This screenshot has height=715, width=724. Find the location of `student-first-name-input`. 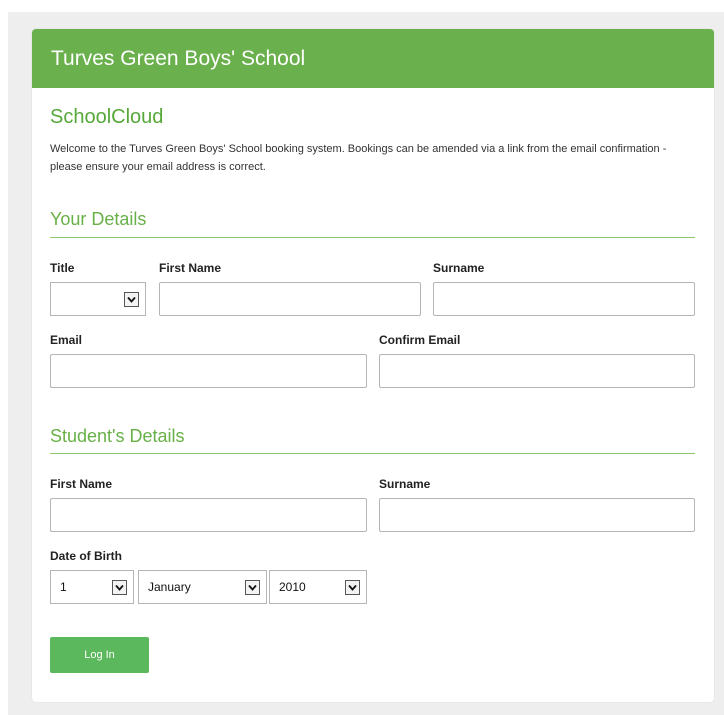

student-first-name-input is located at coordinates (208, 515).